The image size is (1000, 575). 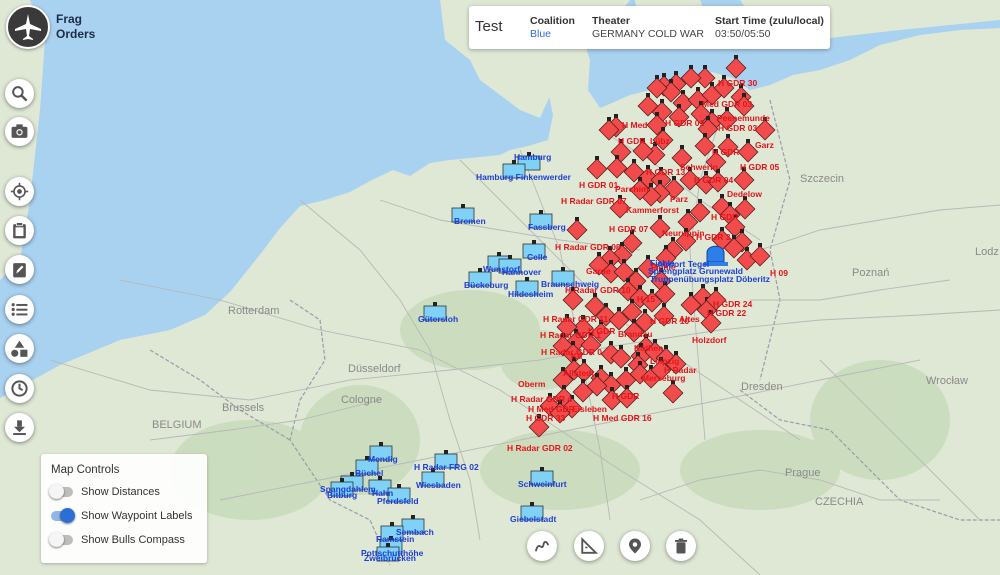 I want to click on blue-unit-label: Gütersloh, so click(x=438, y=319).